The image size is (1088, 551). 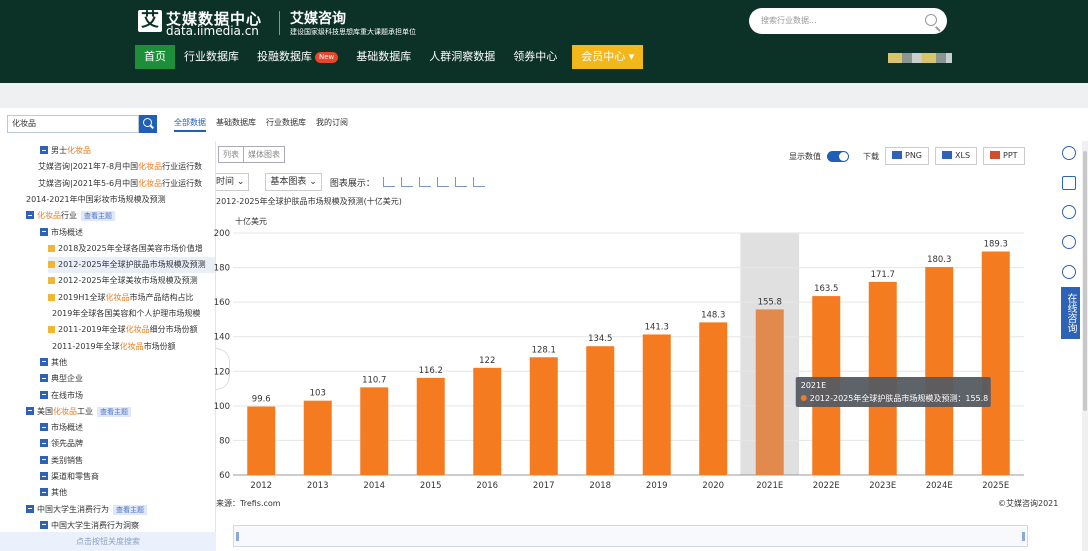 I want to click on tooltip-label: 2012-2025年全球护肤品市场规模及预测：155.8, so click(x=899, y=398).